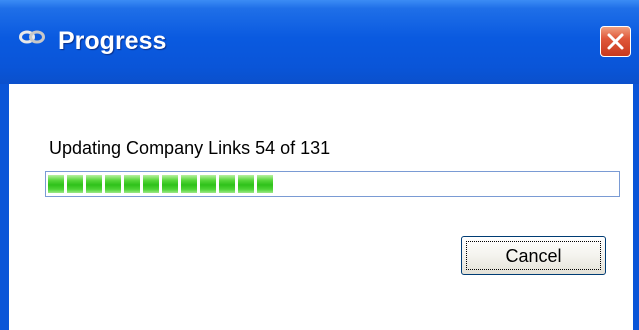 Image resolution: width=639 pixels, height=330 pixels. Describe the element at coordinates (112, 41) in the screenshot. I see `window-title: Progress` at that location.